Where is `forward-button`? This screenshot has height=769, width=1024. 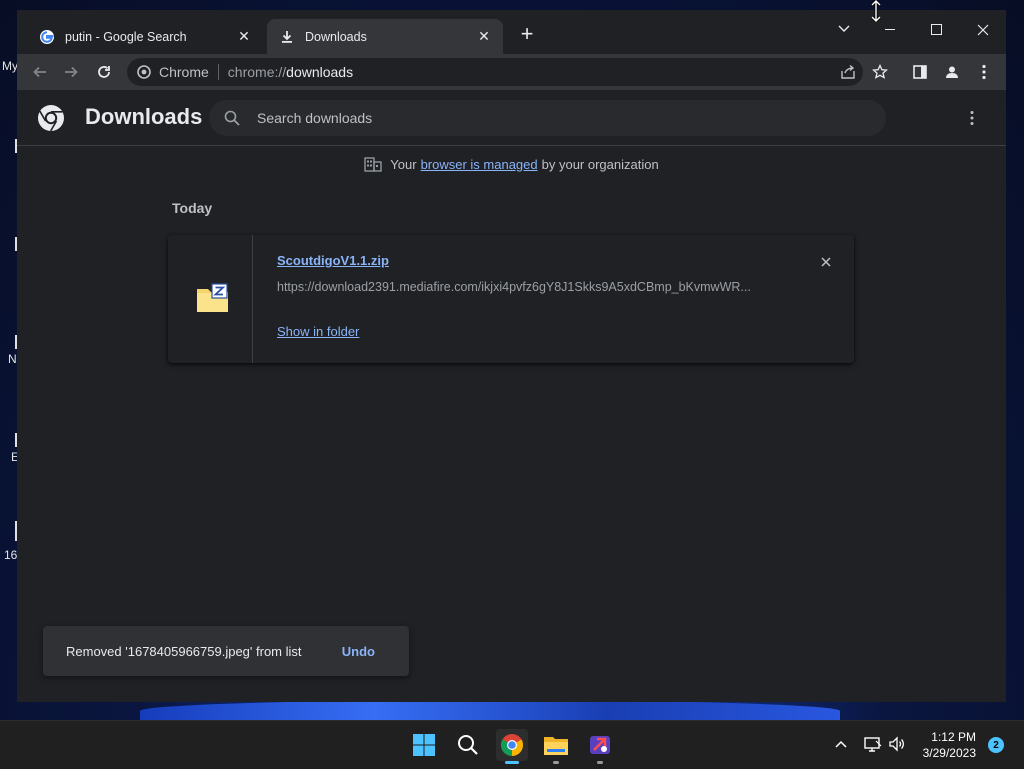 forward-button is located at coordinates (71, 72).